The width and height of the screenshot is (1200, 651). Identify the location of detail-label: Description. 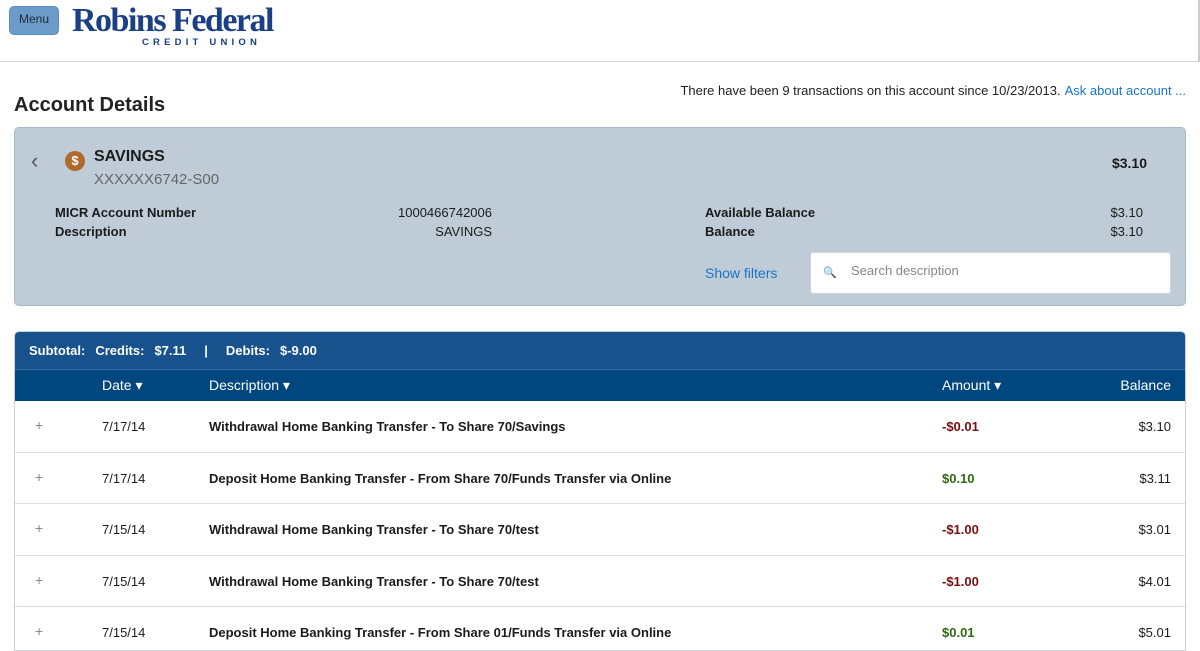
(91, 231).